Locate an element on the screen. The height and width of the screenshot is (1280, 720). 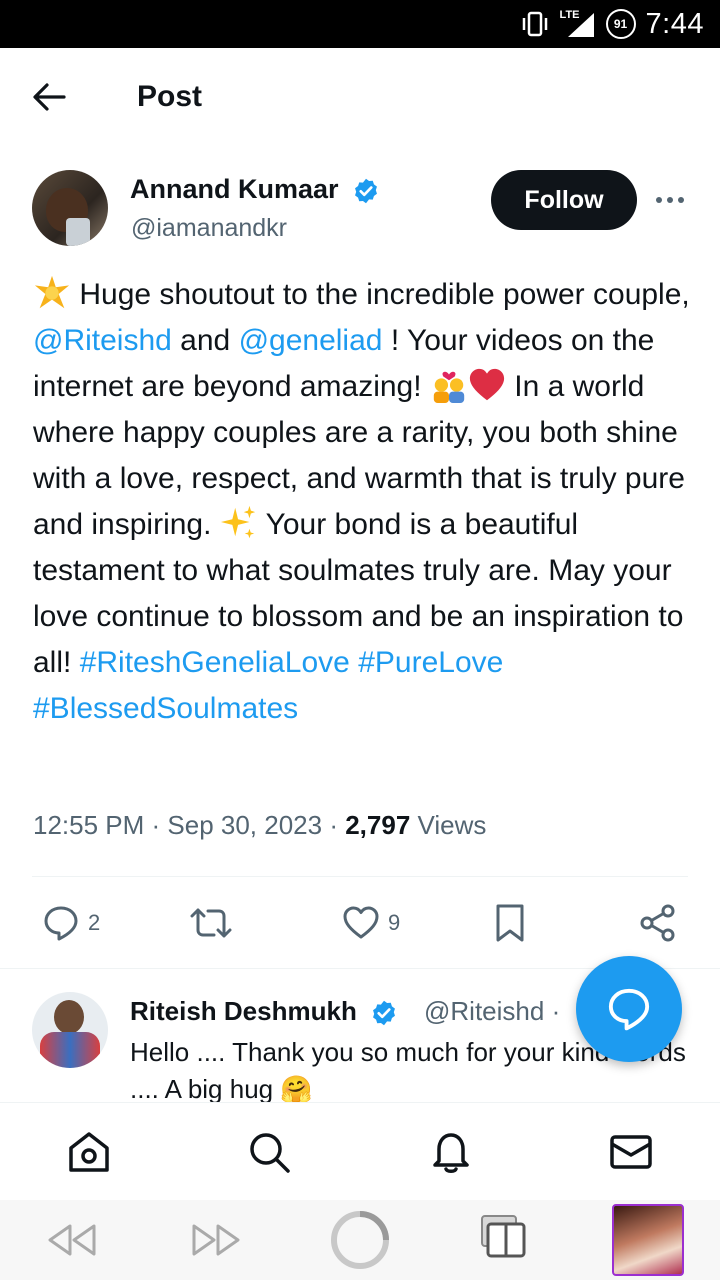
search-icon is located at coordinates (269, 1152).